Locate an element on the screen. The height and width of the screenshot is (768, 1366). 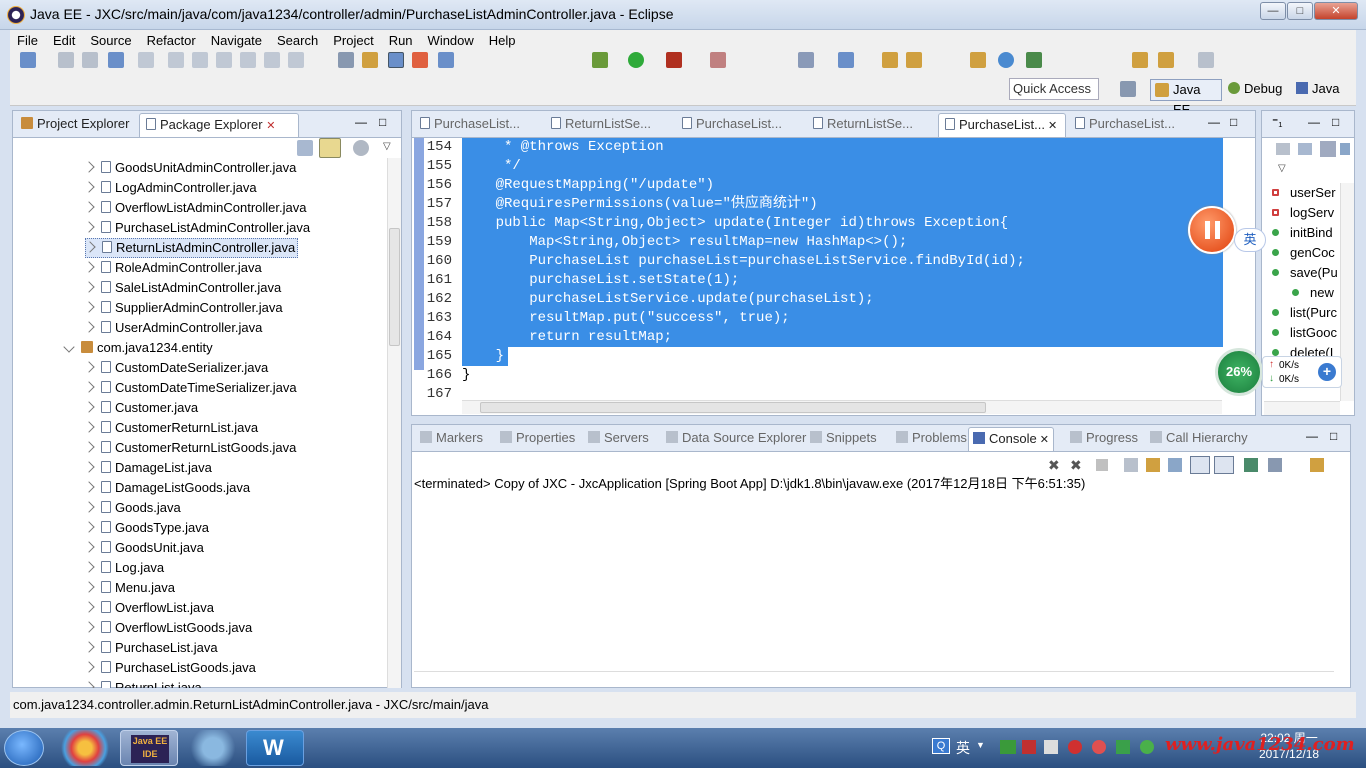
console-horizontal-scrollbar is located at coordinates (874, 678).